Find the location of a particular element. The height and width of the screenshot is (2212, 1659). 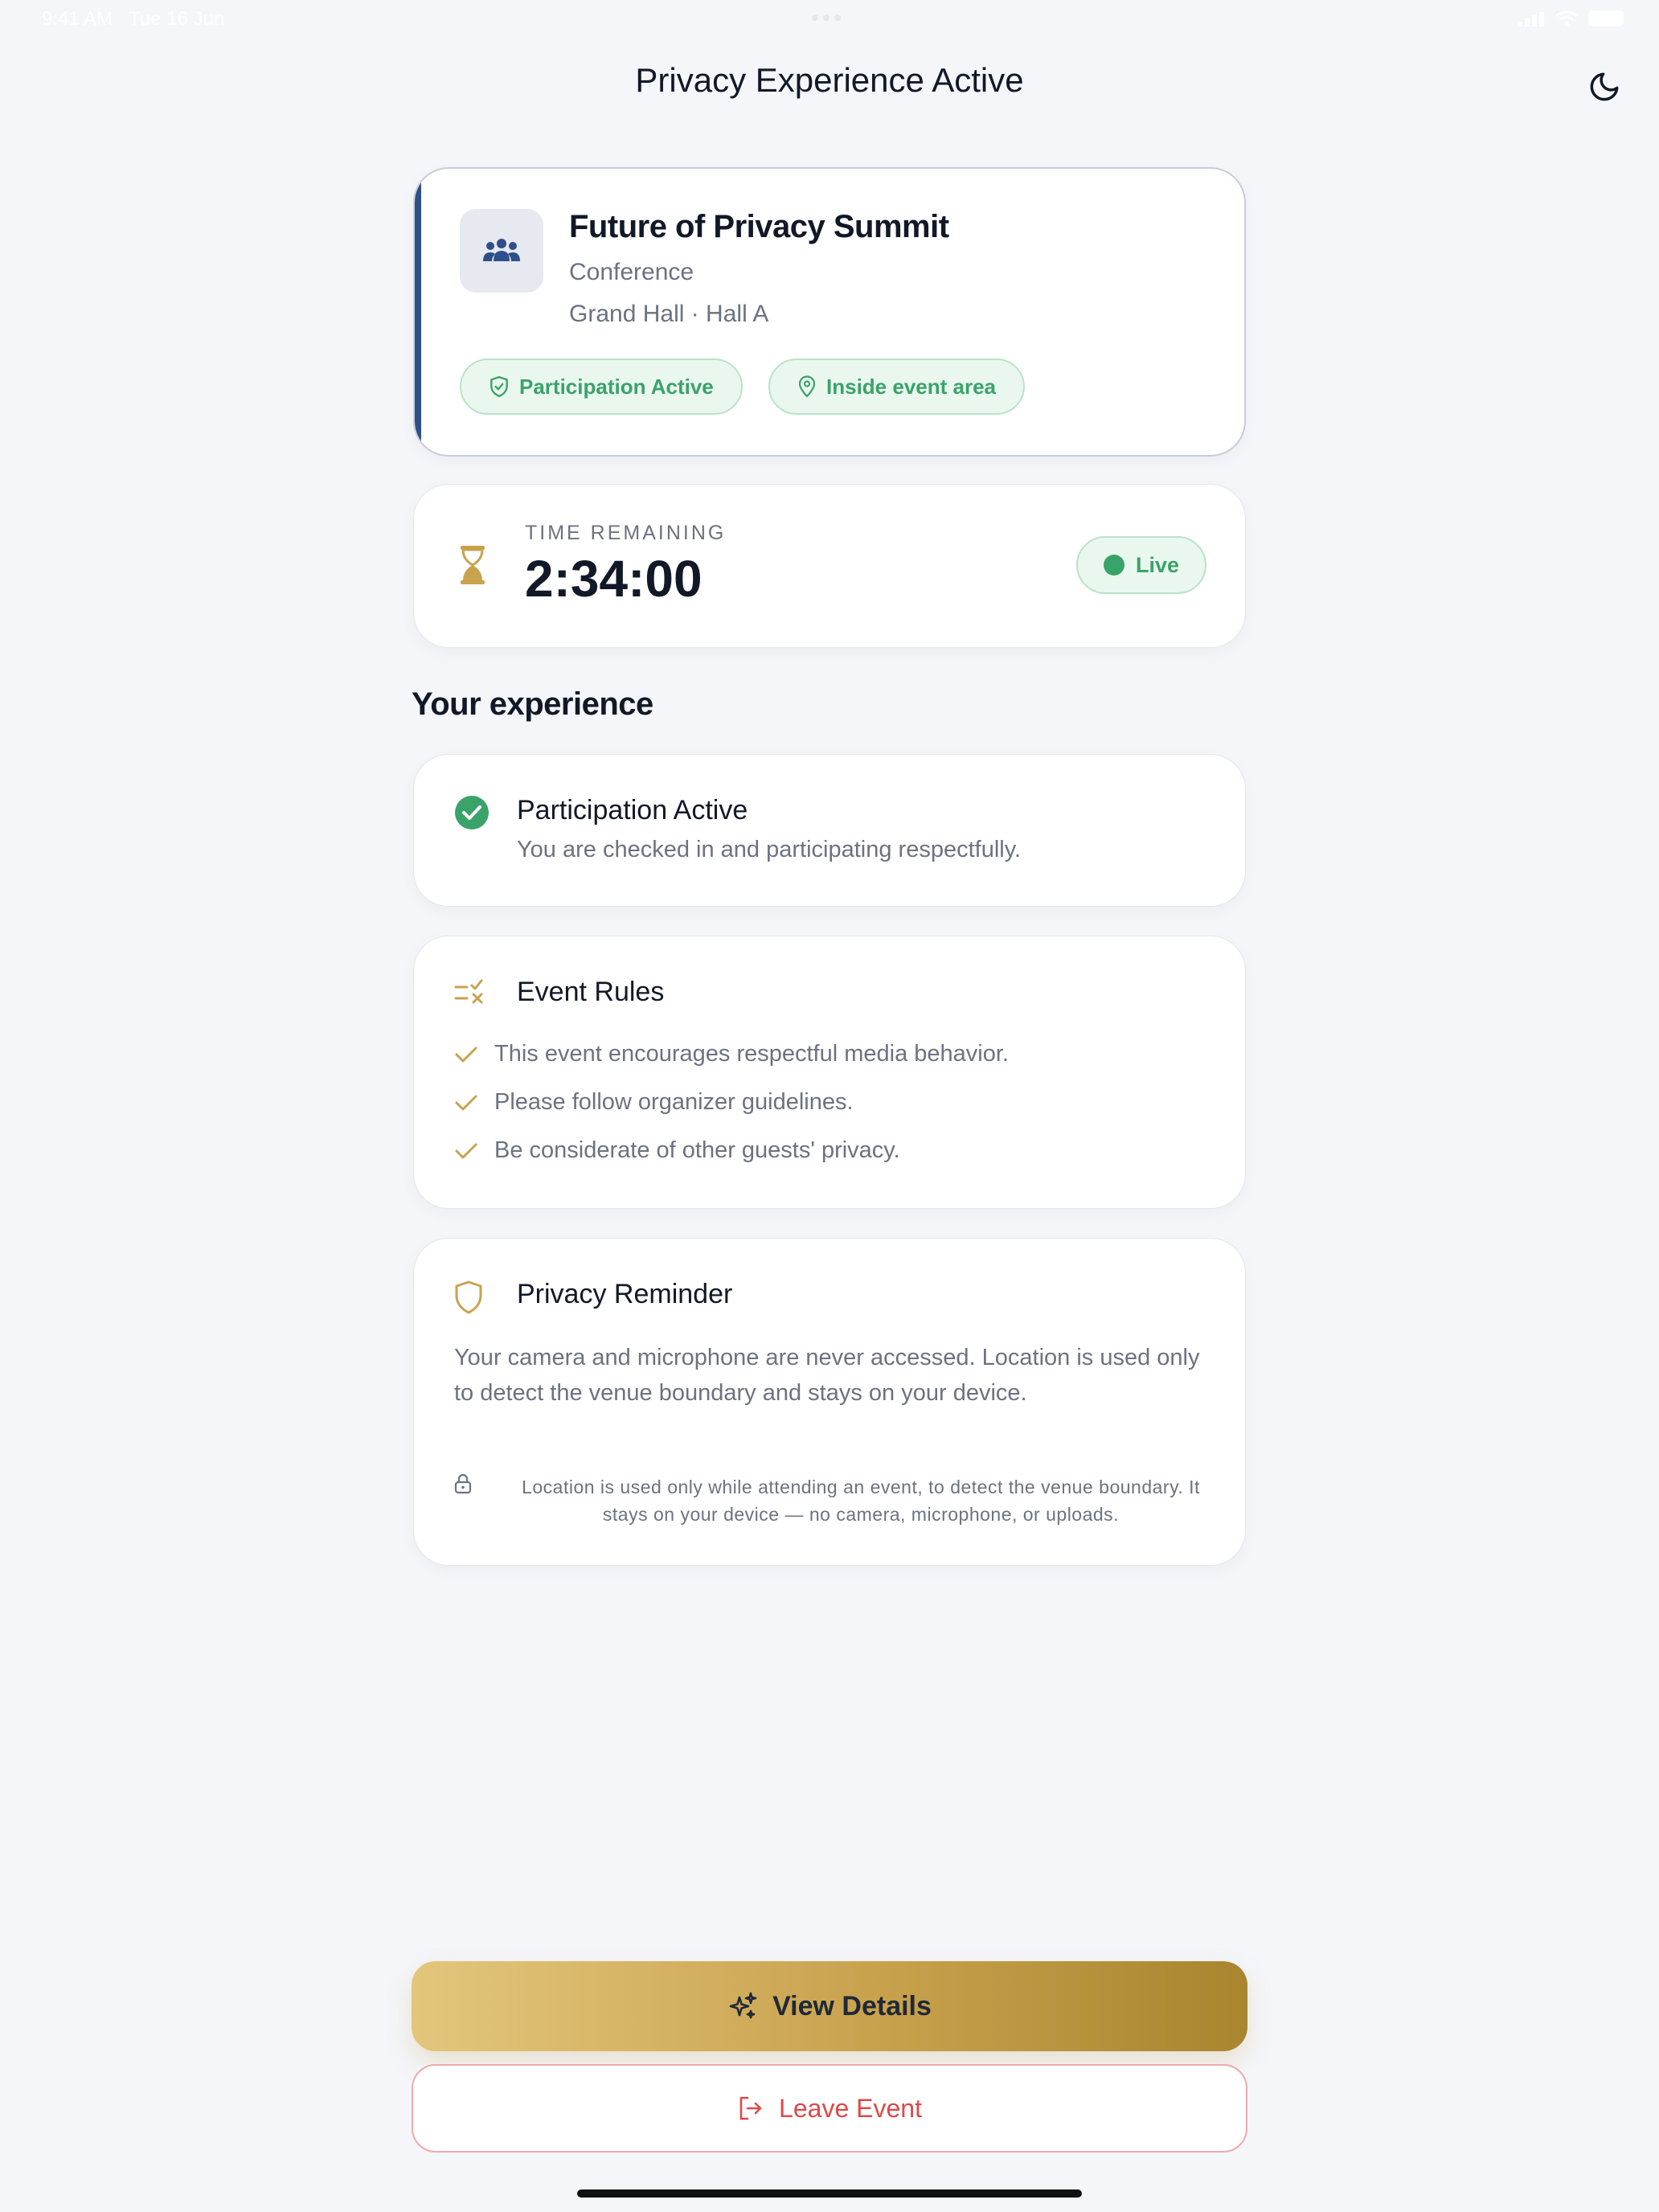

moon-icon is located at coordinates (1604, 86).